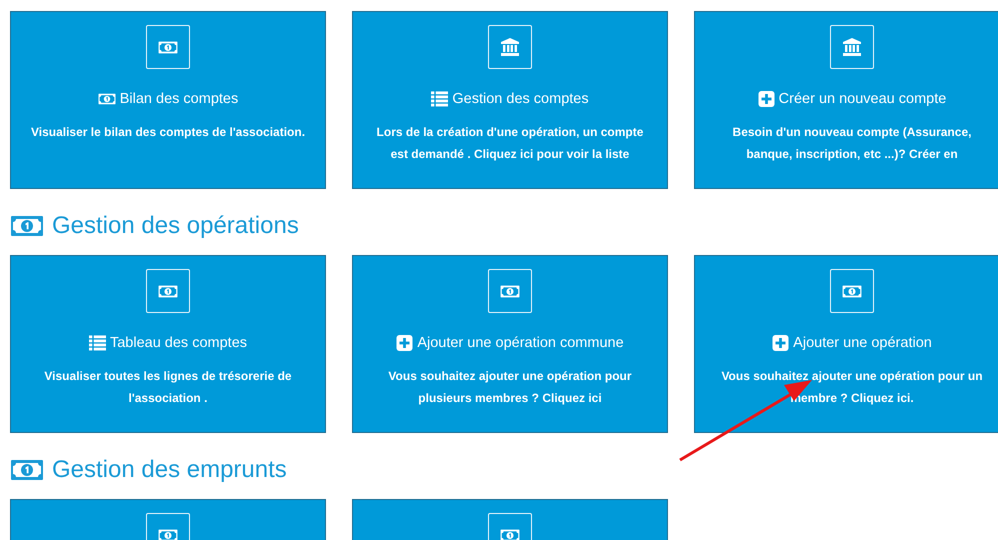 The height and width of the screenshot is (540, 998). What do you see at coordinates (862, 343) in the screenshot?
I see `card-title: Ajouter une opération` at bounding box center [862, 343].